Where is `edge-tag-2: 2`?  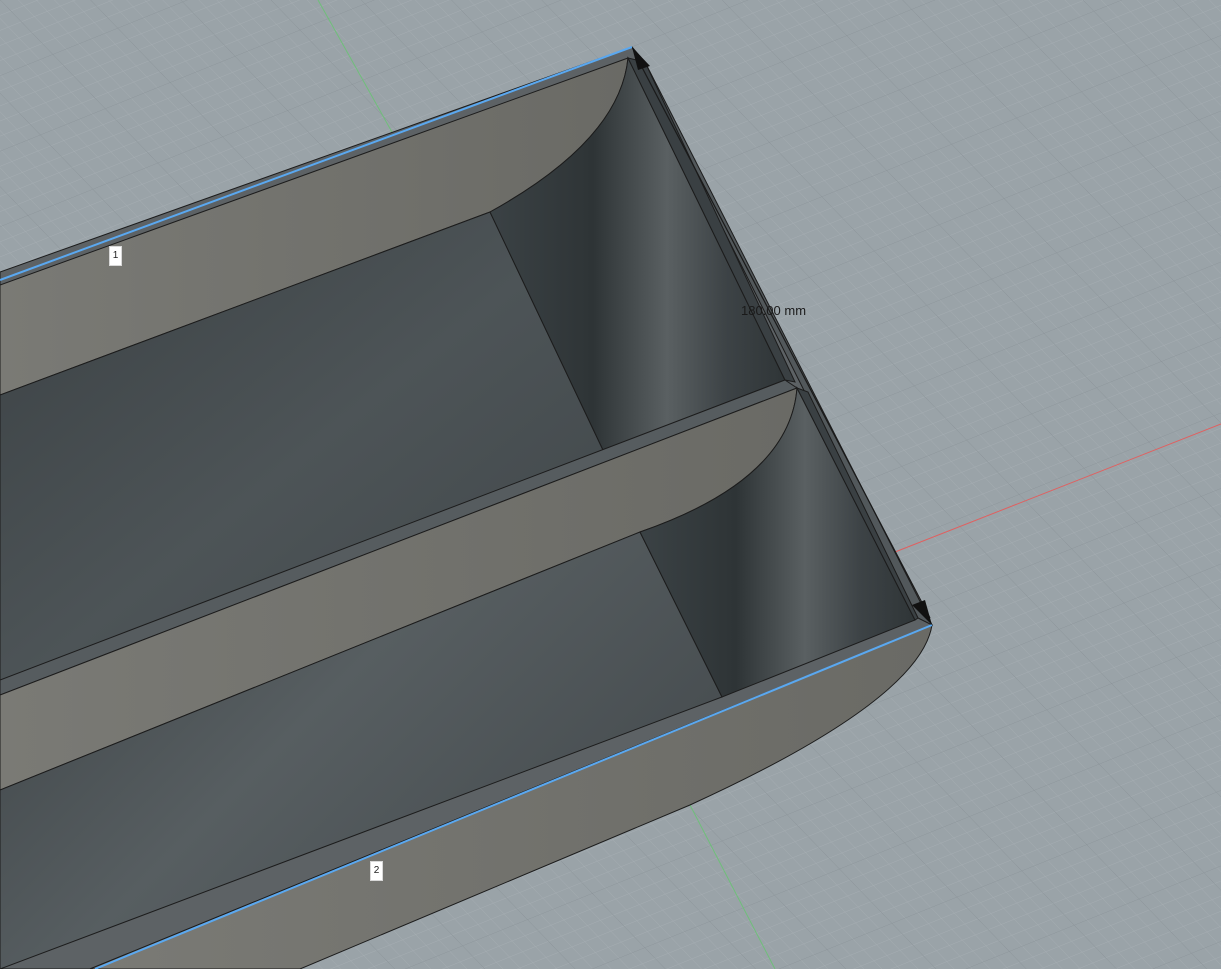 edge-tag-2: 2 is located at coordinates (376, 871).